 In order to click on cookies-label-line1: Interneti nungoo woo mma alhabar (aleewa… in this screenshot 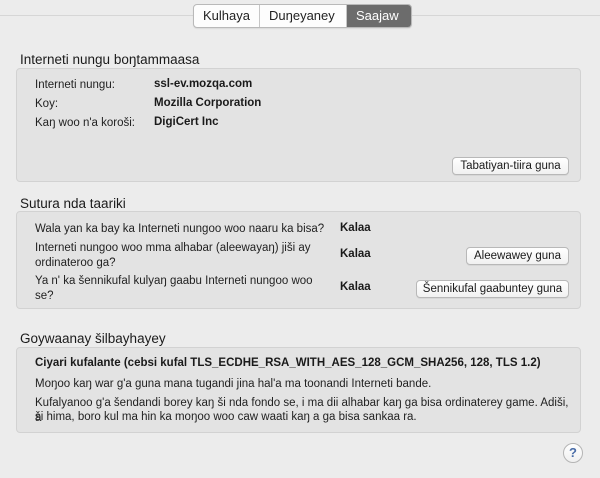, I will do `click(173, 248)`.